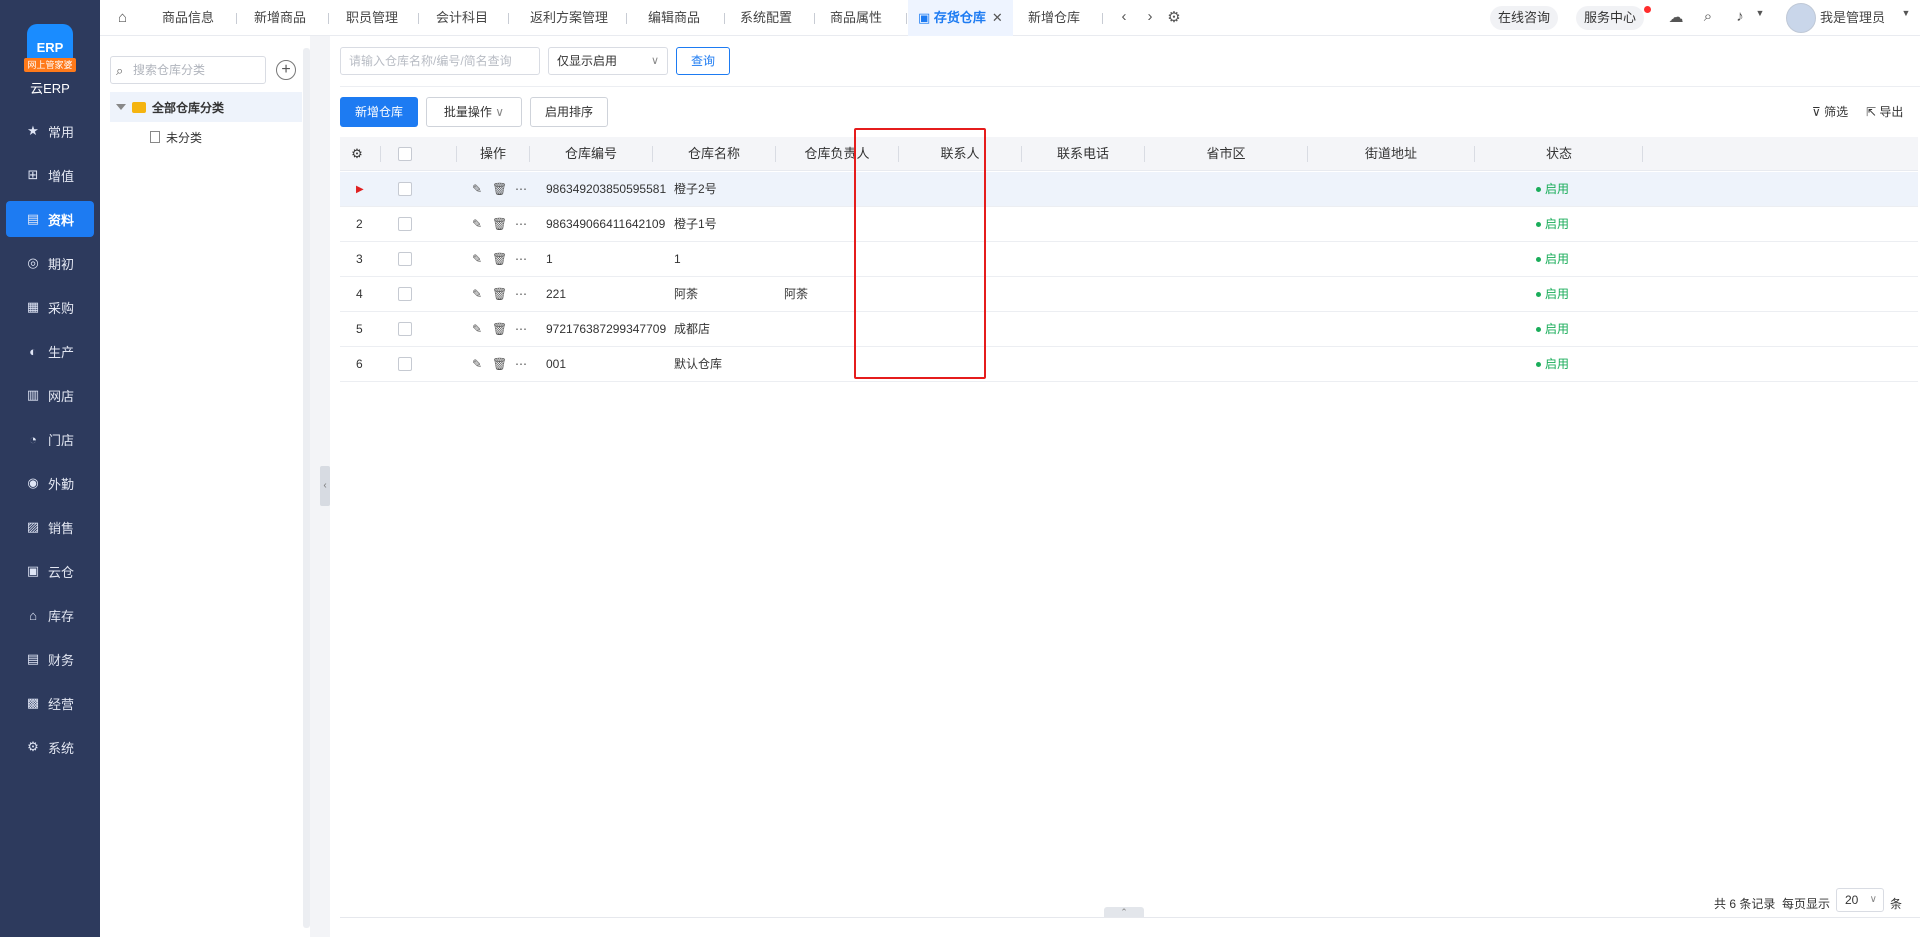  Describe the element at coordinates (703, 61) in the screenshot. I see `query-button: 查询` at that location.